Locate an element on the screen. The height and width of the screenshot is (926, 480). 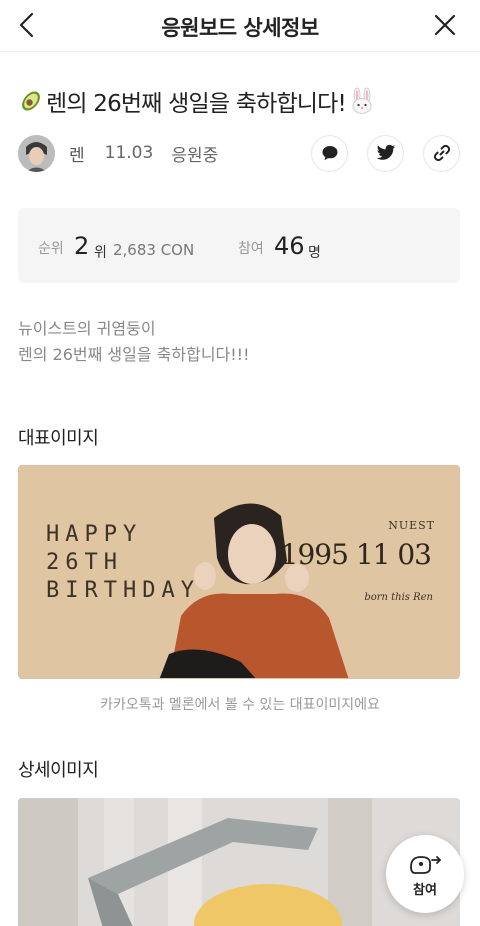
page-title: 응원보드 상세정보 is located at coordinates (240, 28).